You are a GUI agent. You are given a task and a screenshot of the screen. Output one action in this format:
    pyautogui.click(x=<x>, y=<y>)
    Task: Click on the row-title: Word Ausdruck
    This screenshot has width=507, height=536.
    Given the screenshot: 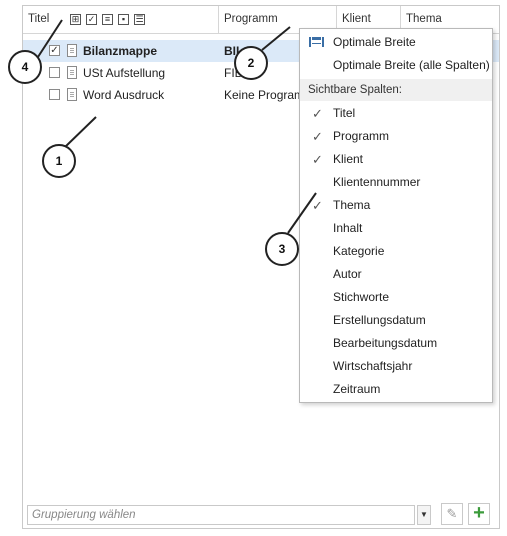 What is the action you would take?
    pyautogui.click(x=124, y=95)
    